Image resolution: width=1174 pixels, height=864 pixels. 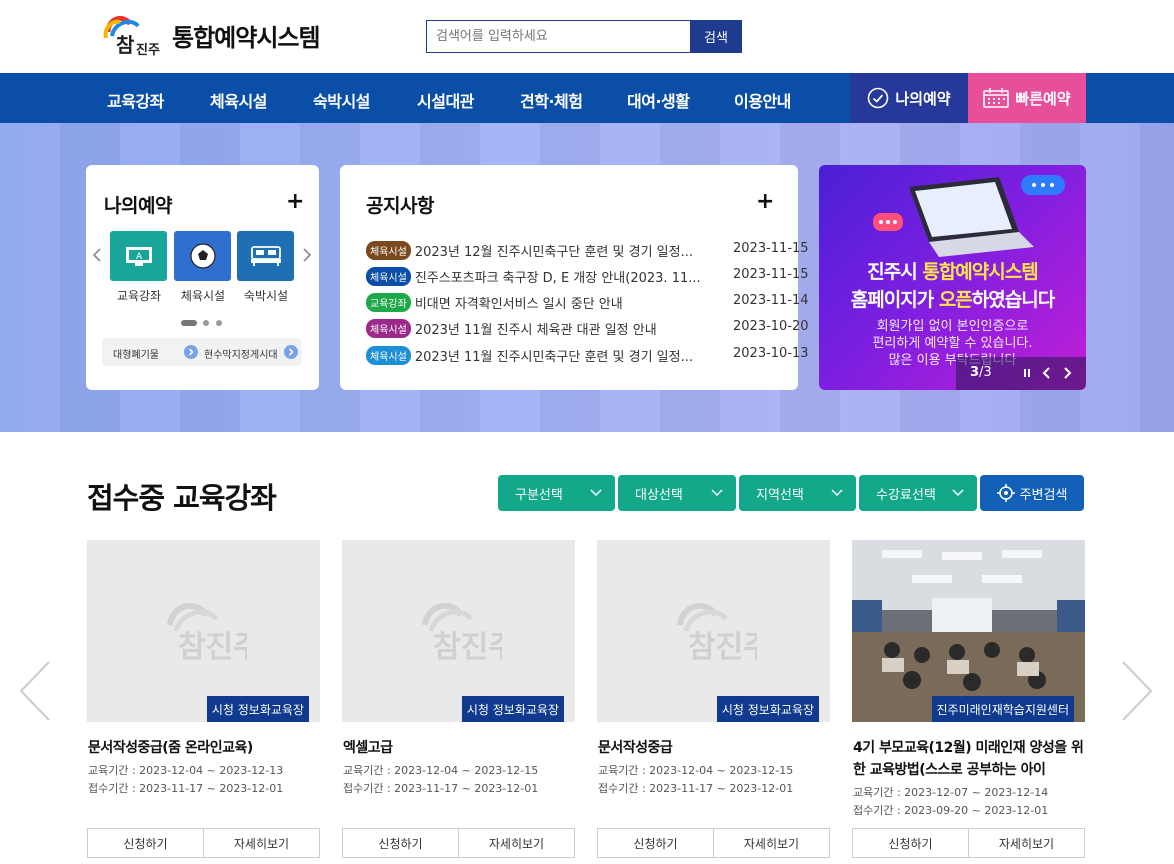 What do you see at coordinates (539, 495) in the screenshot?
I see `filter-label: 구분선택` at bounding box center [539, 495].